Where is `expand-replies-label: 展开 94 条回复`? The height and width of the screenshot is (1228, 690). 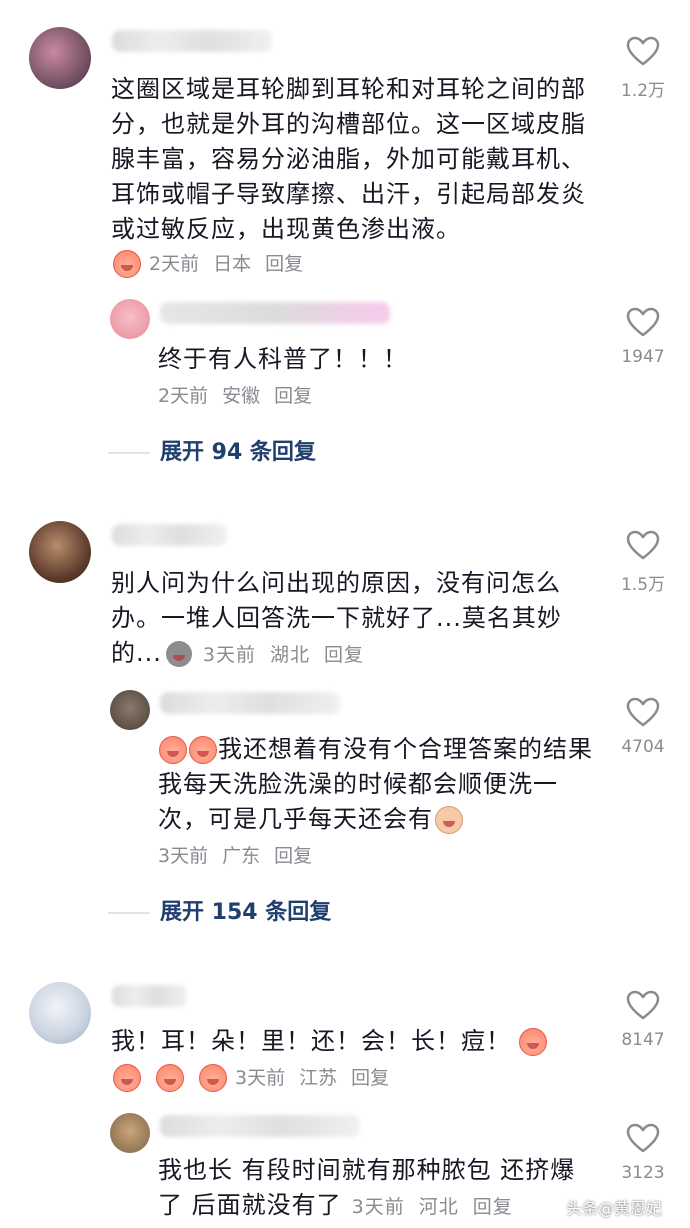
expand-replies-label: 展开 94 条回复 is located at coordinates (238, 452).